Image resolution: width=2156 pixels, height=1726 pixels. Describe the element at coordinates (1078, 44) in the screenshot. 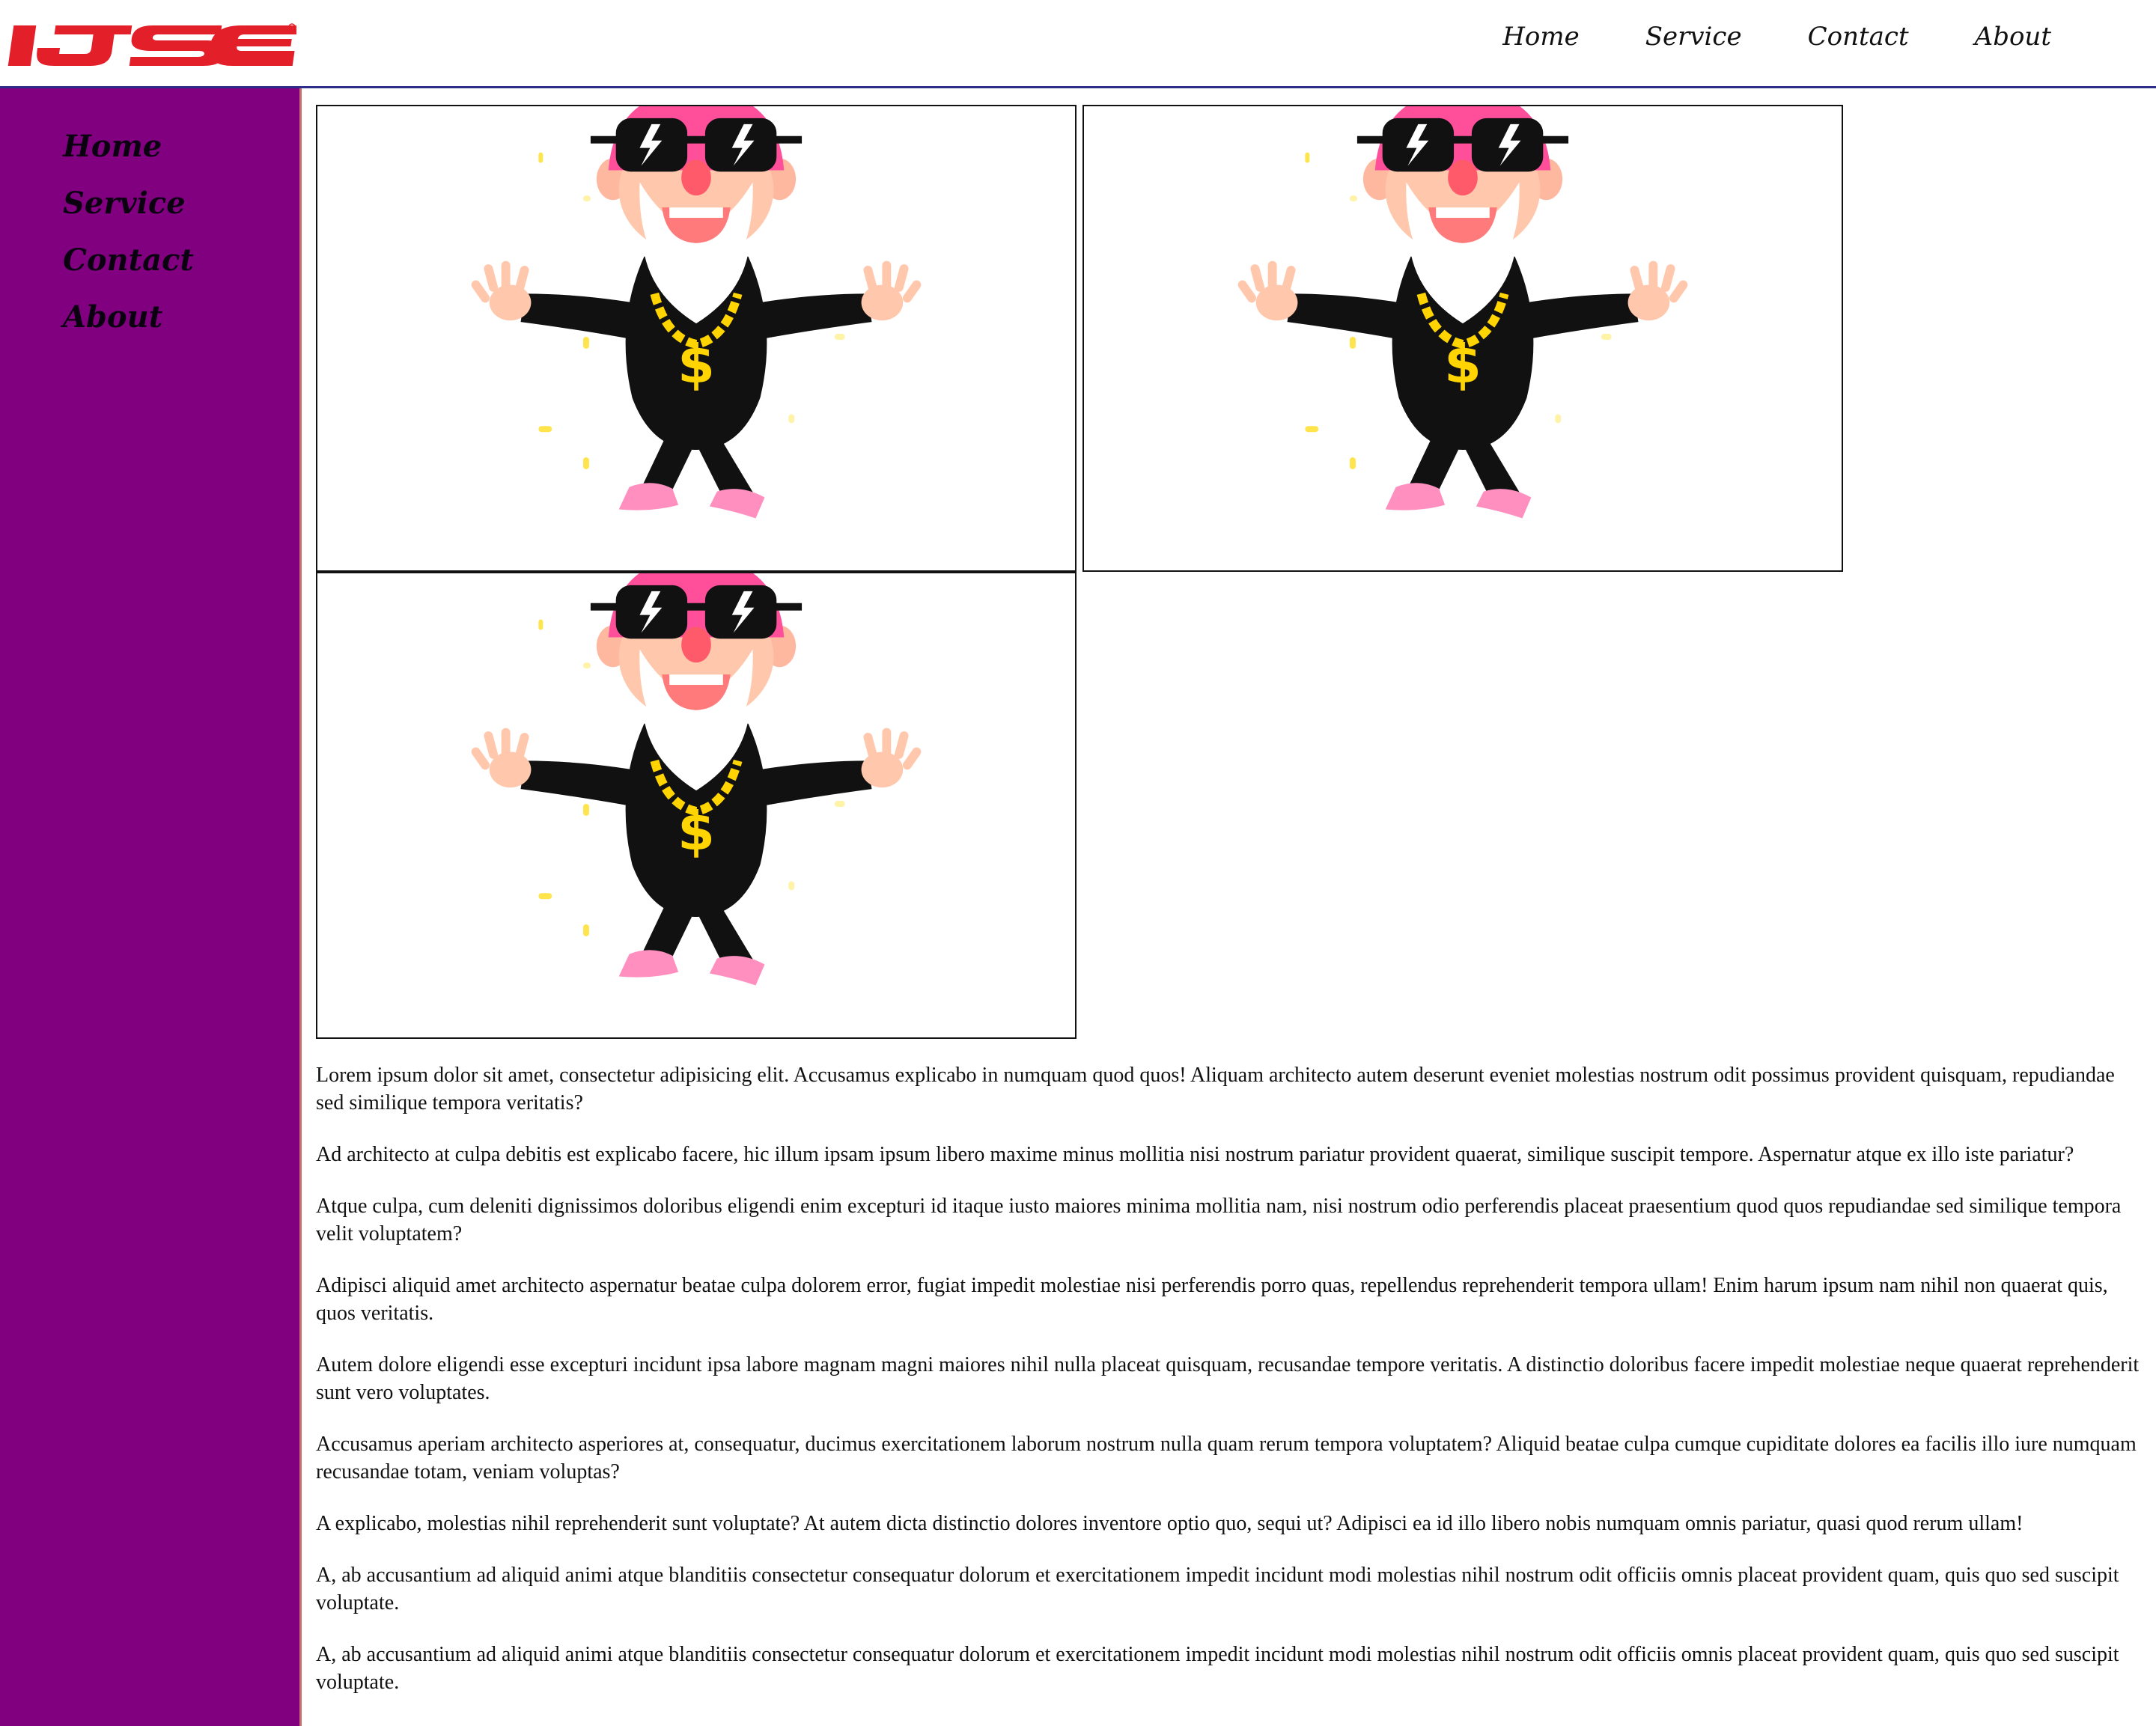

I see `site-header: Home Service Contact About` at that location.